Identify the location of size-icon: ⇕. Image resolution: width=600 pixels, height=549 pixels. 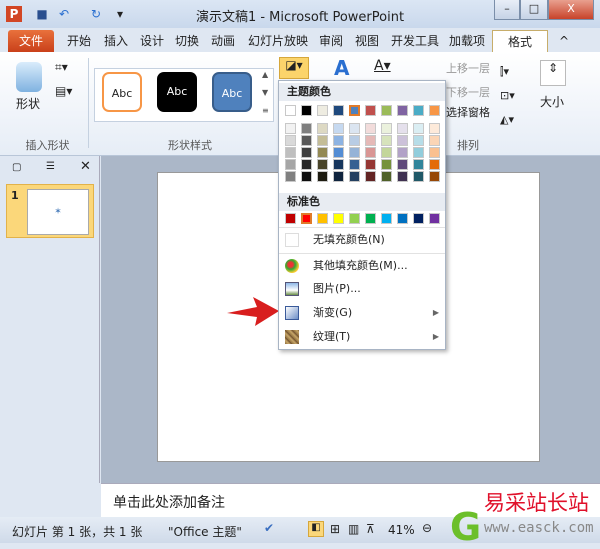
(553, 73).